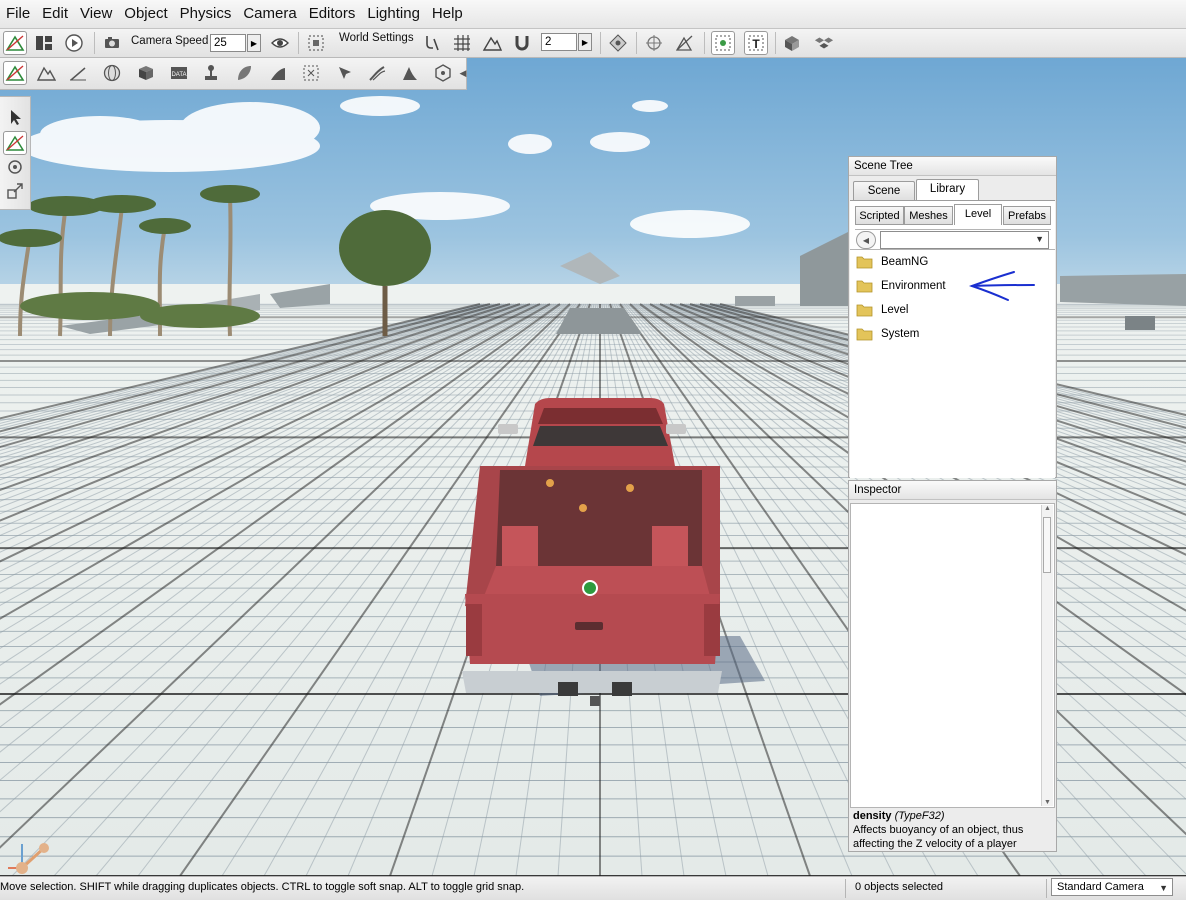 The width and height of the screenshot is (1186, 900). What do you see at coordinates (206, 14) in the screenshot?
I see `menu-physics: Physics` at bounding box center [206, 14].